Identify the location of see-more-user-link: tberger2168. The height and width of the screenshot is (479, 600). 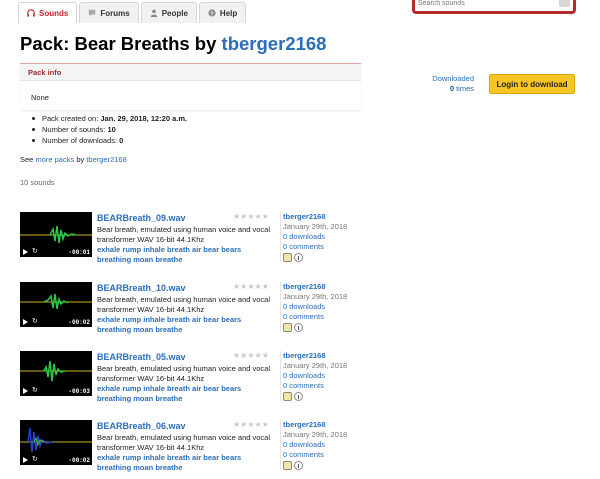
(106, 159).